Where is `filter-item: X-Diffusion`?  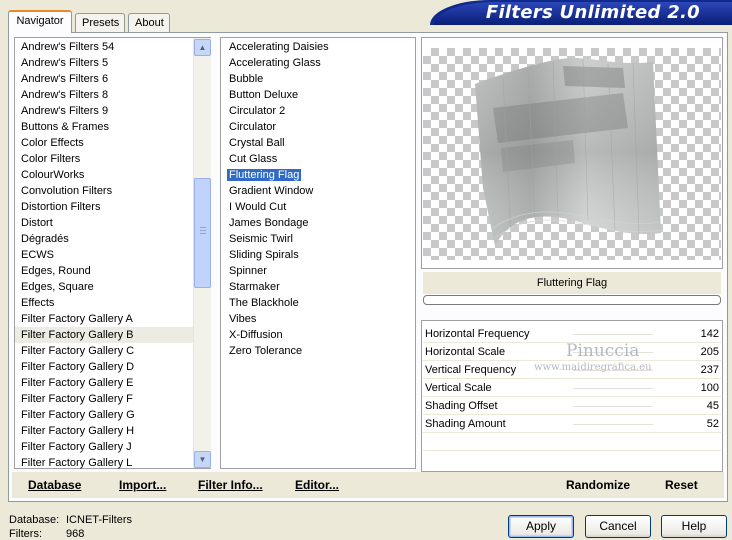 filter-item: X-Diffusion is located at coordinates (318, 335).